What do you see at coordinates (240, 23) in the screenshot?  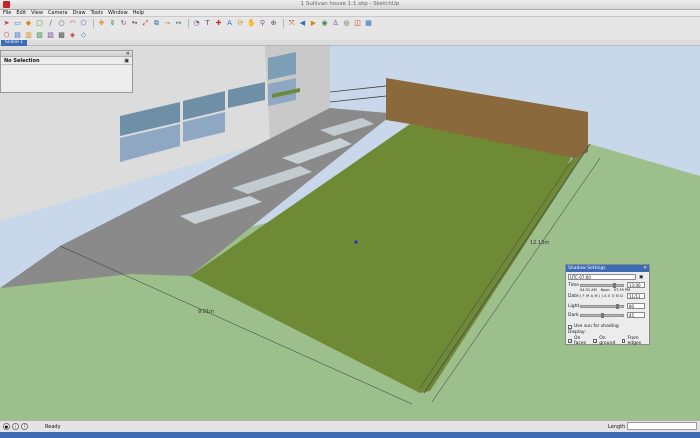 I see `orbit-icon: ⟳` at bounding box center [240, 23].